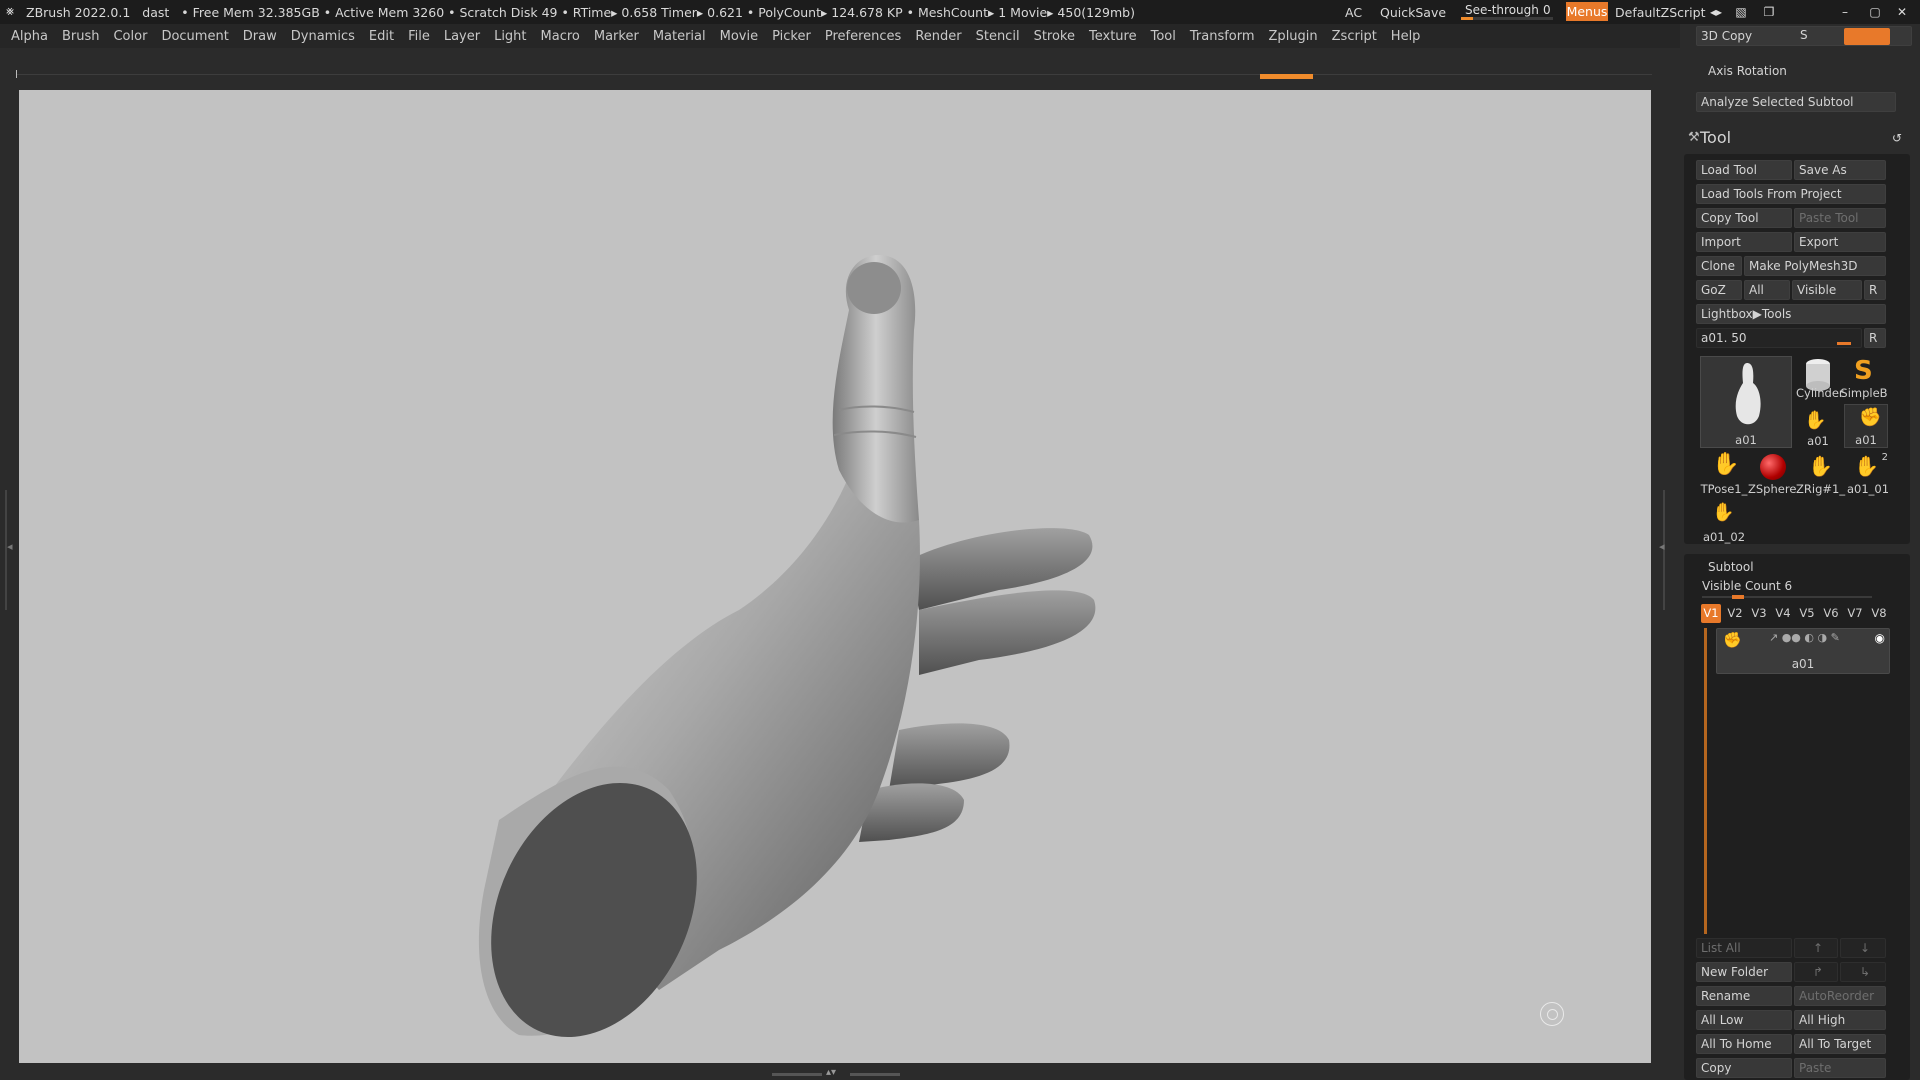  I want to click on seethrough-slider: See-through 0, so click(1507, 11).